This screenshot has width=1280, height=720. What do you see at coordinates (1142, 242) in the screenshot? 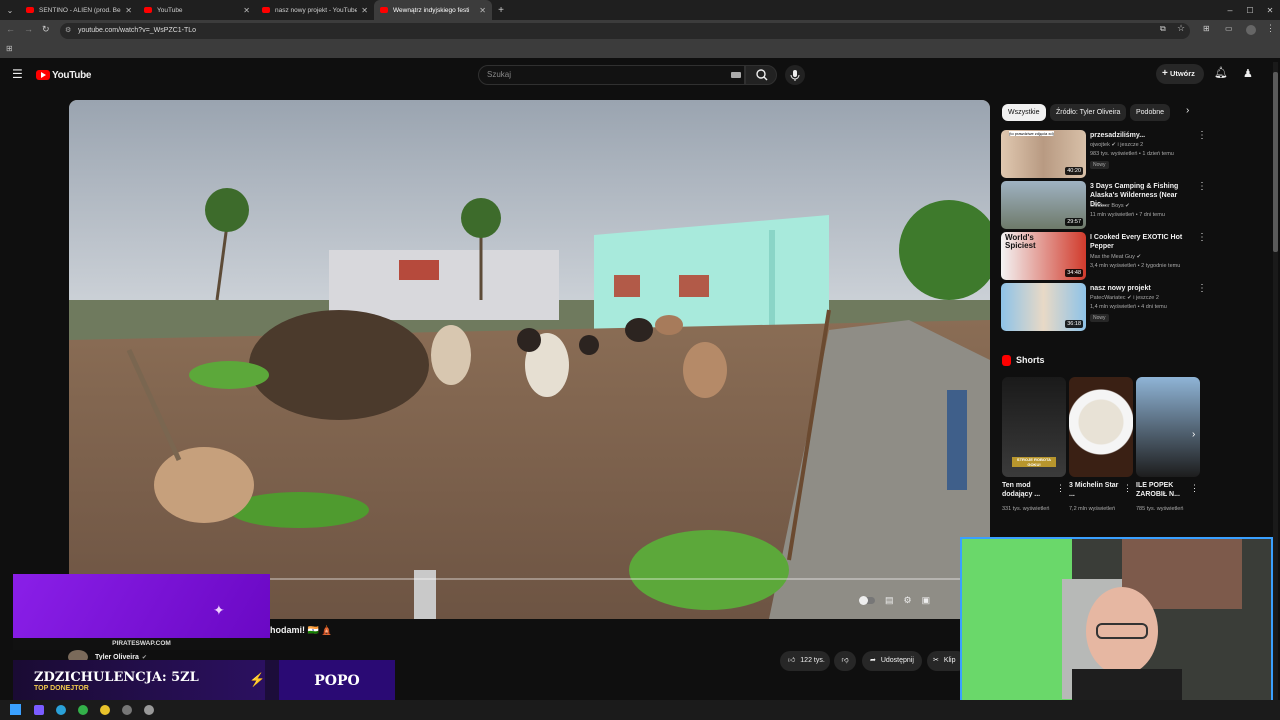
I see `video-title: I Cooked Every EXOTIC Hot Pepper` at bounding box center [1142, 242].